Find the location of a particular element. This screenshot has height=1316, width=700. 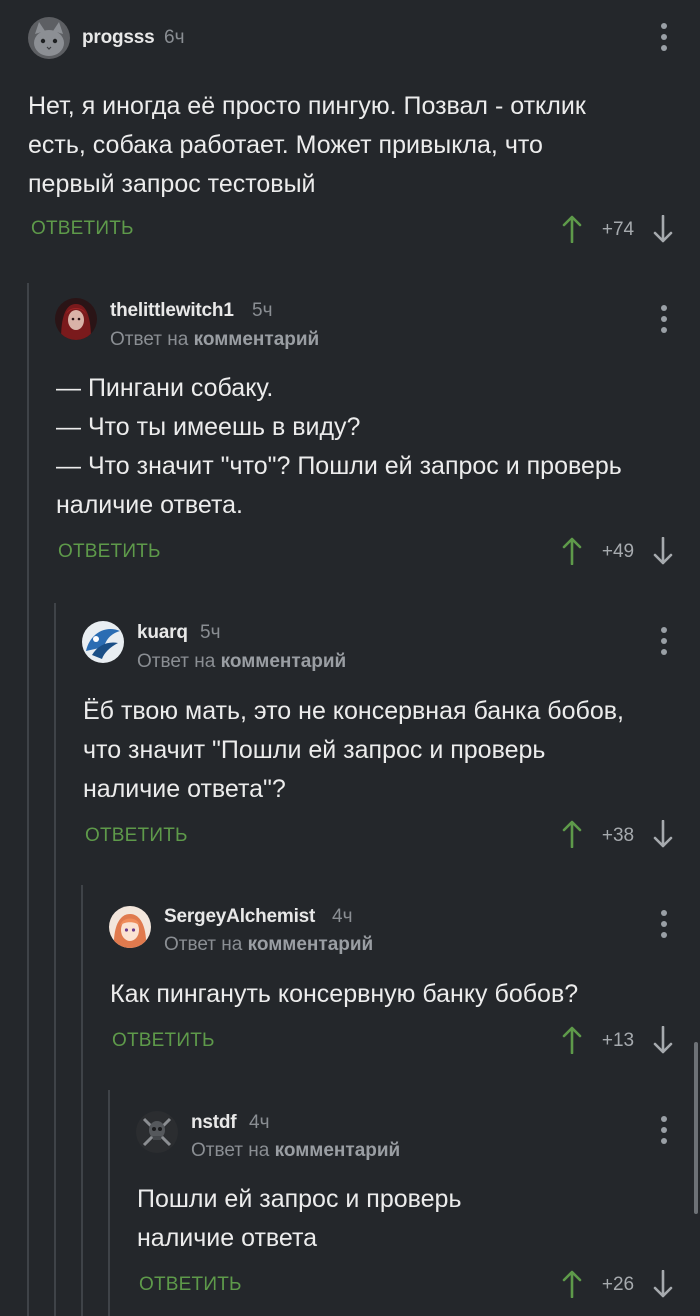

scrollbar is located at coordinates (696, 1128).